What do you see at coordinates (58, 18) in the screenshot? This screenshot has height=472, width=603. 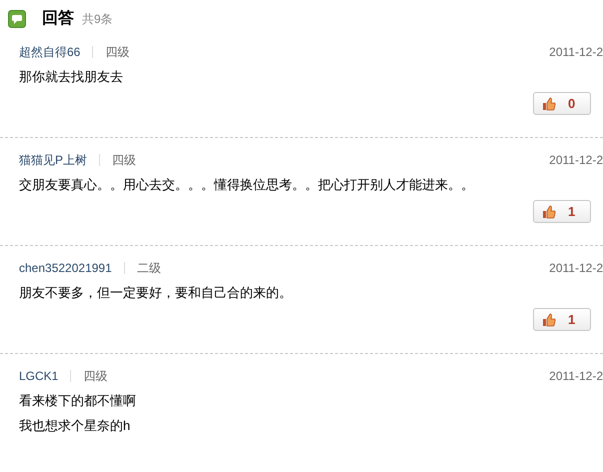 I see `section-title: 回答` at bounding box center [58, 18].